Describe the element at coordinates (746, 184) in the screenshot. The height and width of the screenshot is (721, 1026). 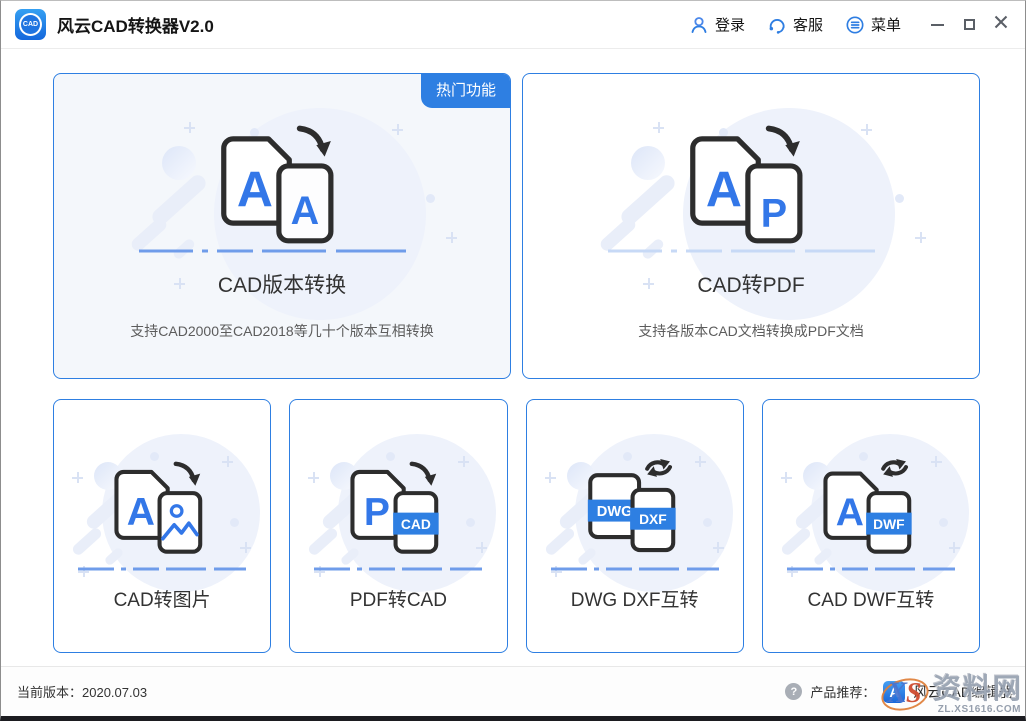
I see `cad-to-pdf-icon: A P` at that location.